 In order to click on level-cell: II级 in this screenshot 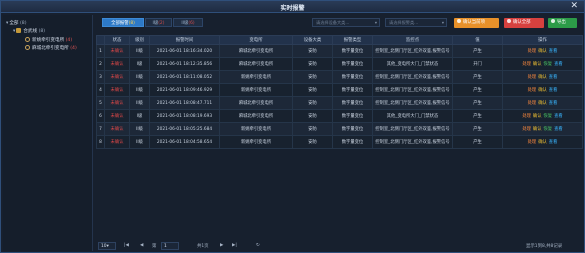, I will do `click(139, 51)`.